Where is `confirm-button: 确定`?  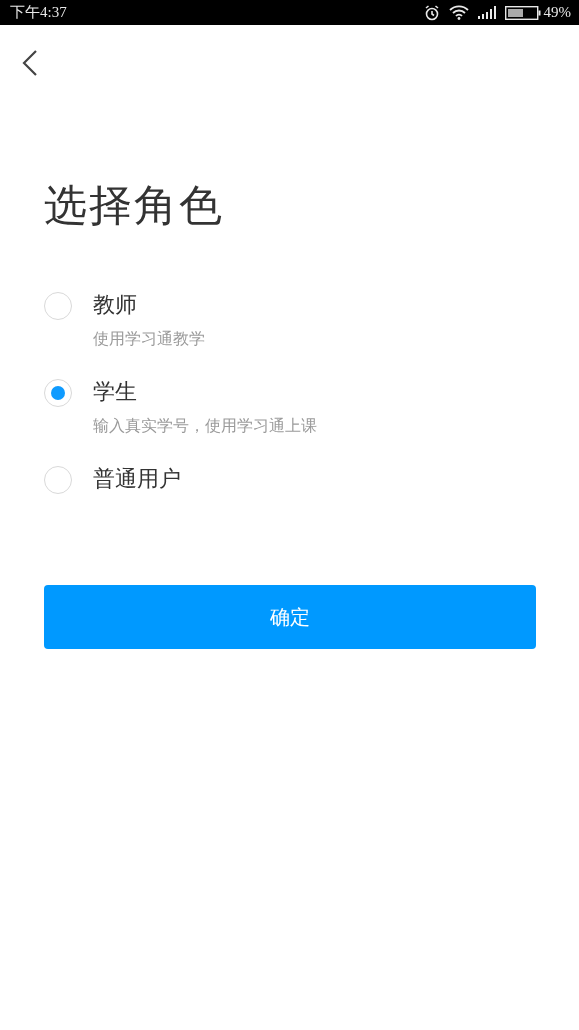 confirm-button: 确定 is located at coordinates (290, 617).